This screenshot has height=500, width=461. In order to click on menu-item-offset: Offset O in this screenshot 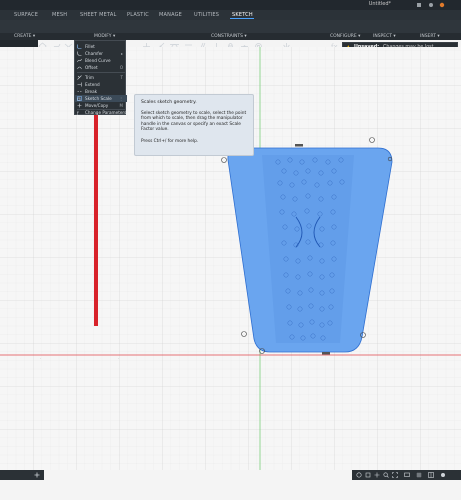, I will do `click(101, 67)`.